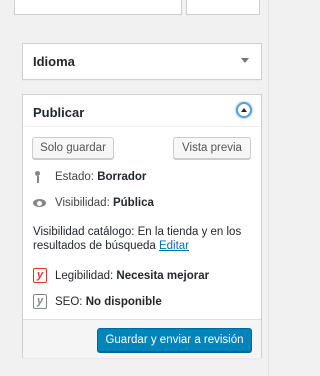  Describe the element at coordinates (74, 177) in the screenshot. I see `status-label: Estado:` at that location.